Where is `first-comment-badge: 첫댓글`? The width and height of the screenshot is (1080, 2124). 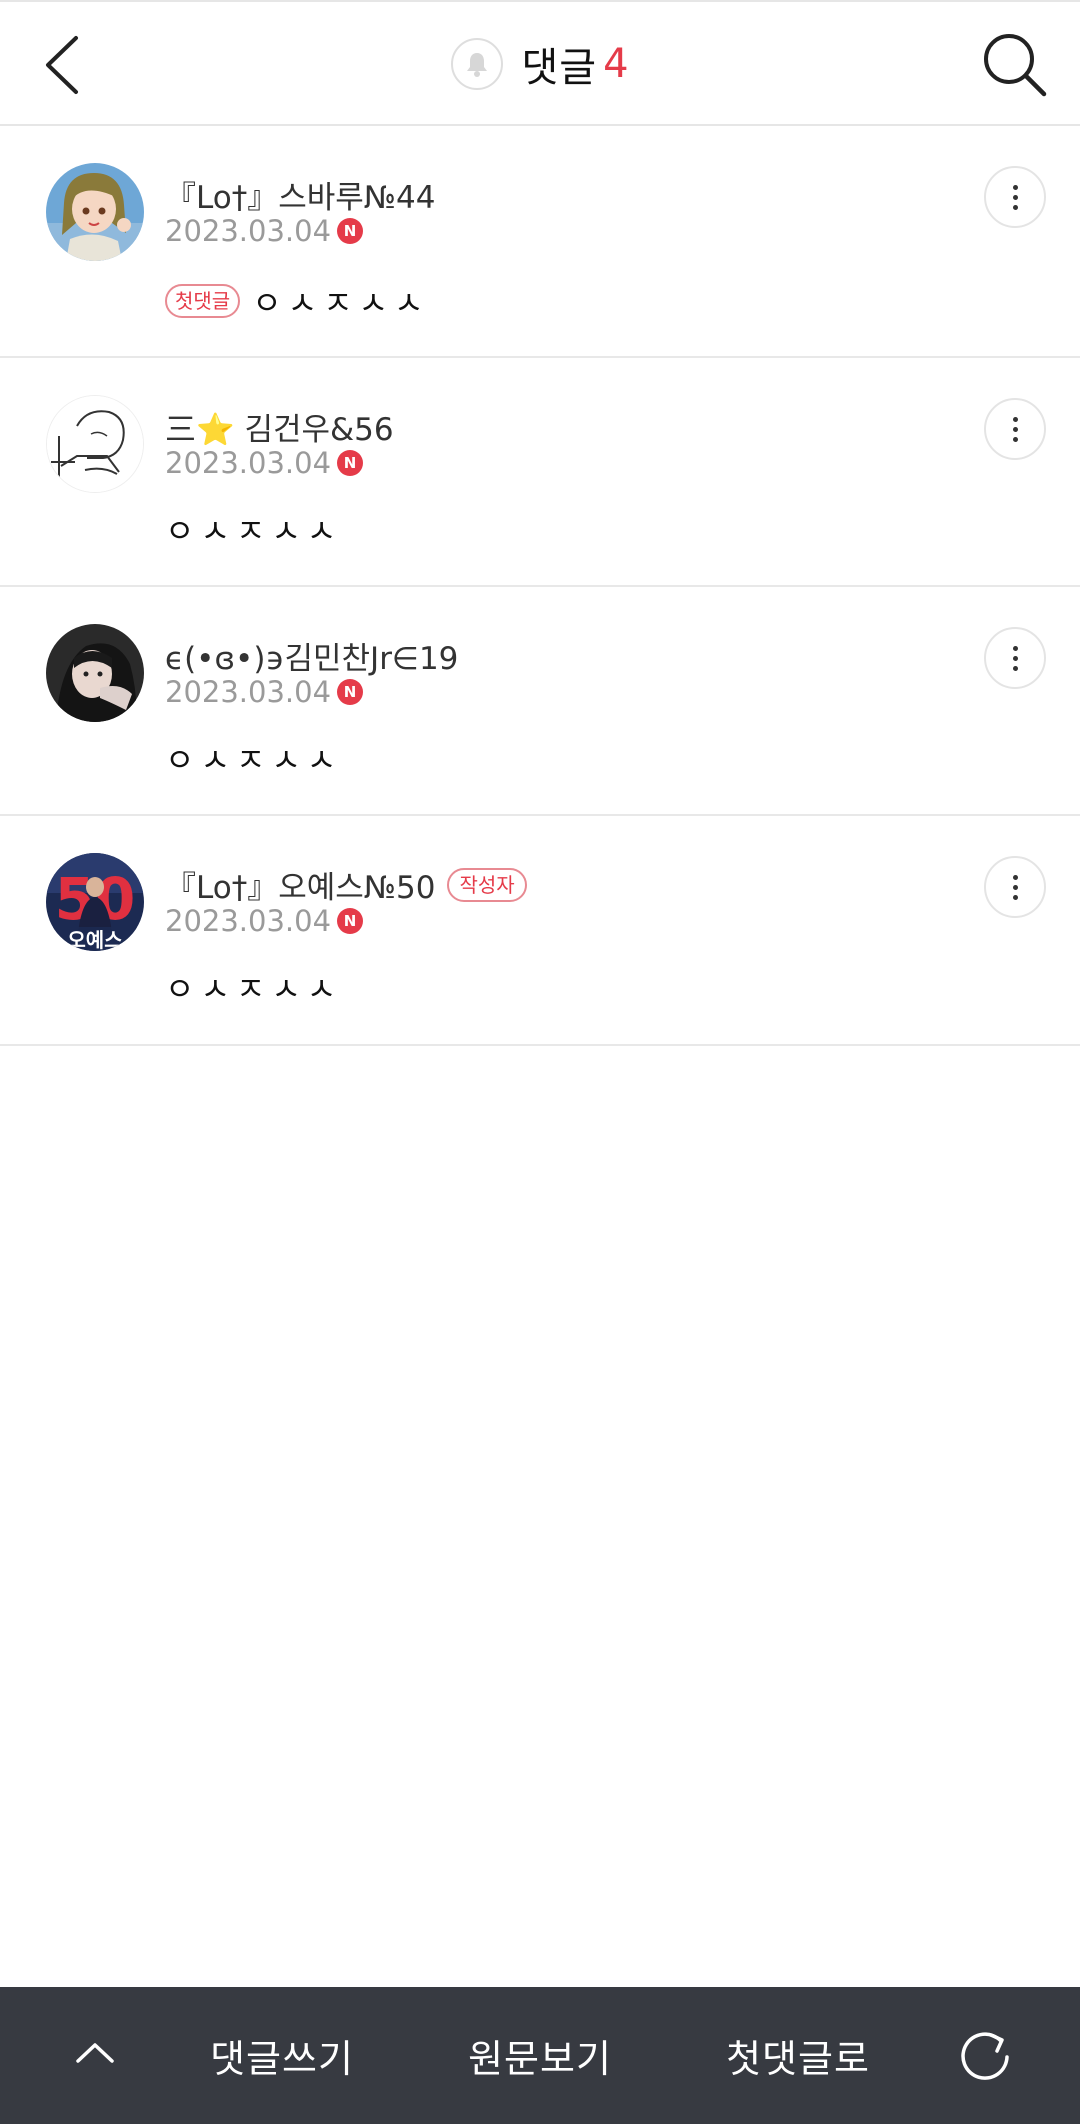 first-comment-badge: 첫댓글 is located at coordinates (203, 301).